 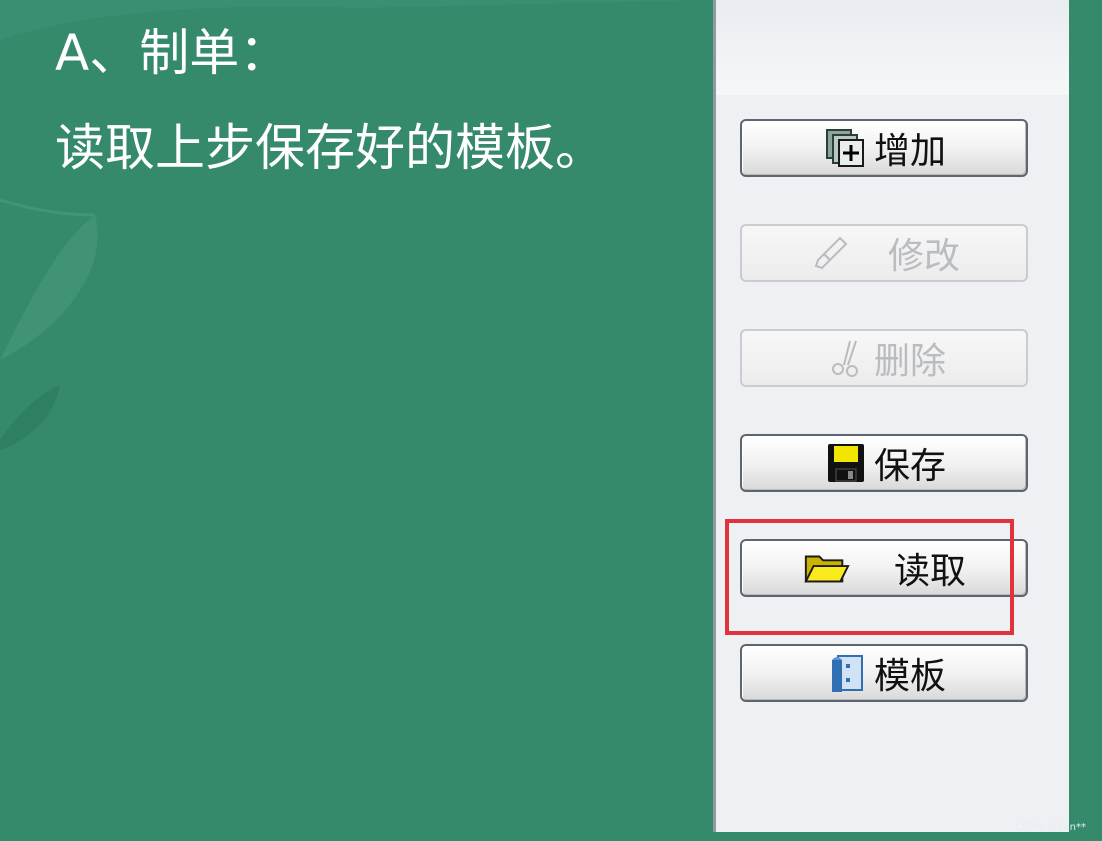 I want to click on highlight-box, so click(x=869, y=577).